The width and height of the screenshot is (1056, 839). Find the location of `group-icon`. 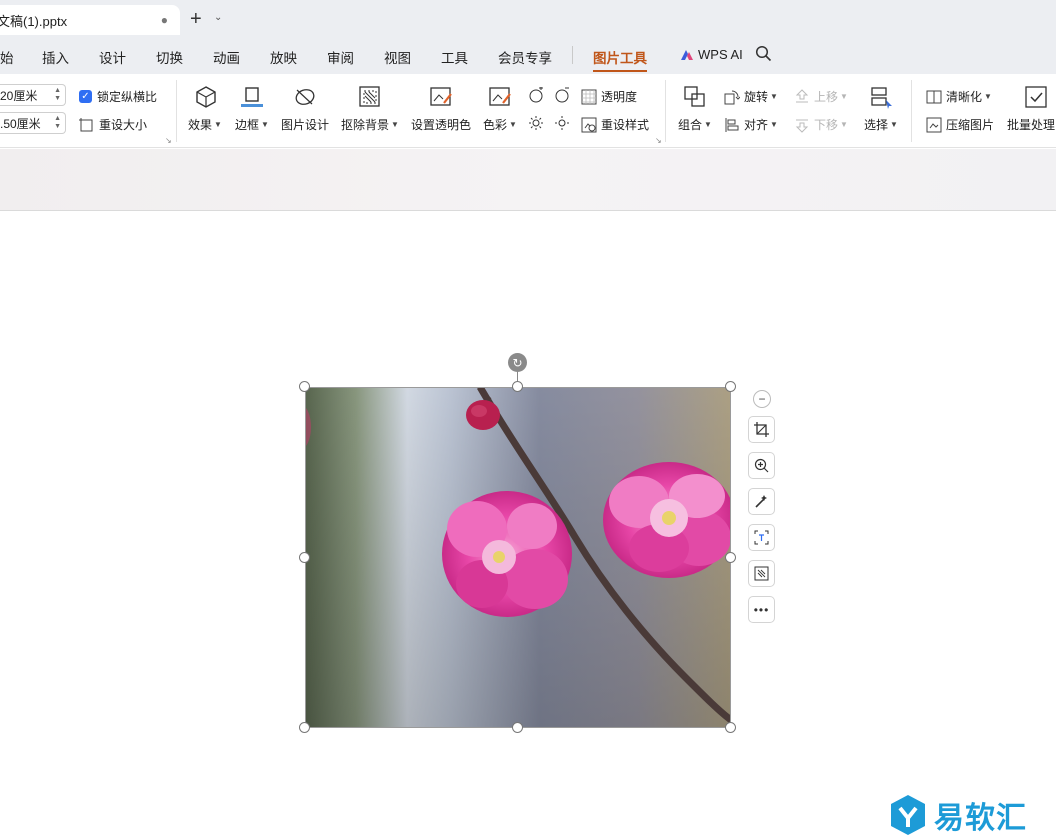

group-icon is located at coordinates (694, 96).